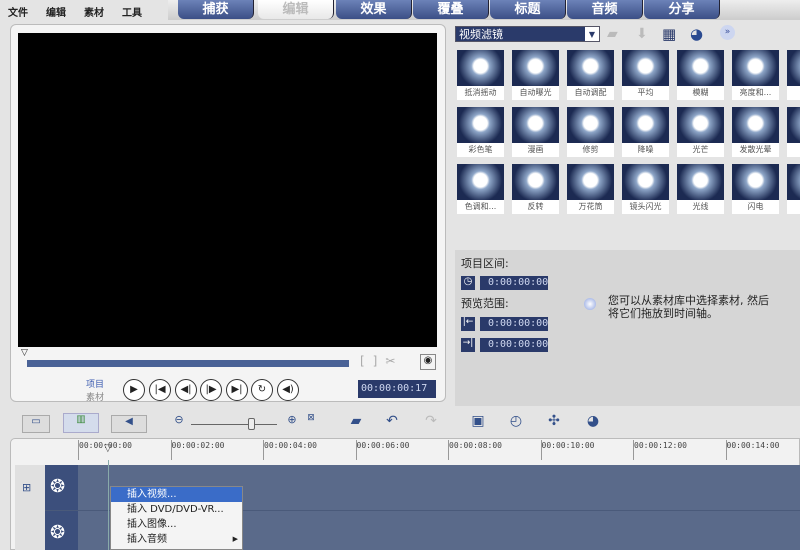 This screenshot has width=800, height=550. I want to click on step-tabs: 捕获 编辑 效果 覆叠 标题 音频 分享, so click(484, 10).